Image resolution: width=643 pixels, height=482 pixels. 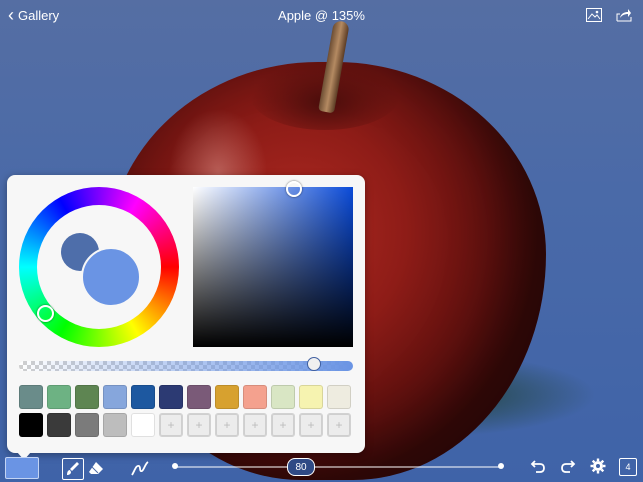 What do you see at coordinates (624, 15) in the screenshot?
I see `share-icon` at bounding box center [624, 15].